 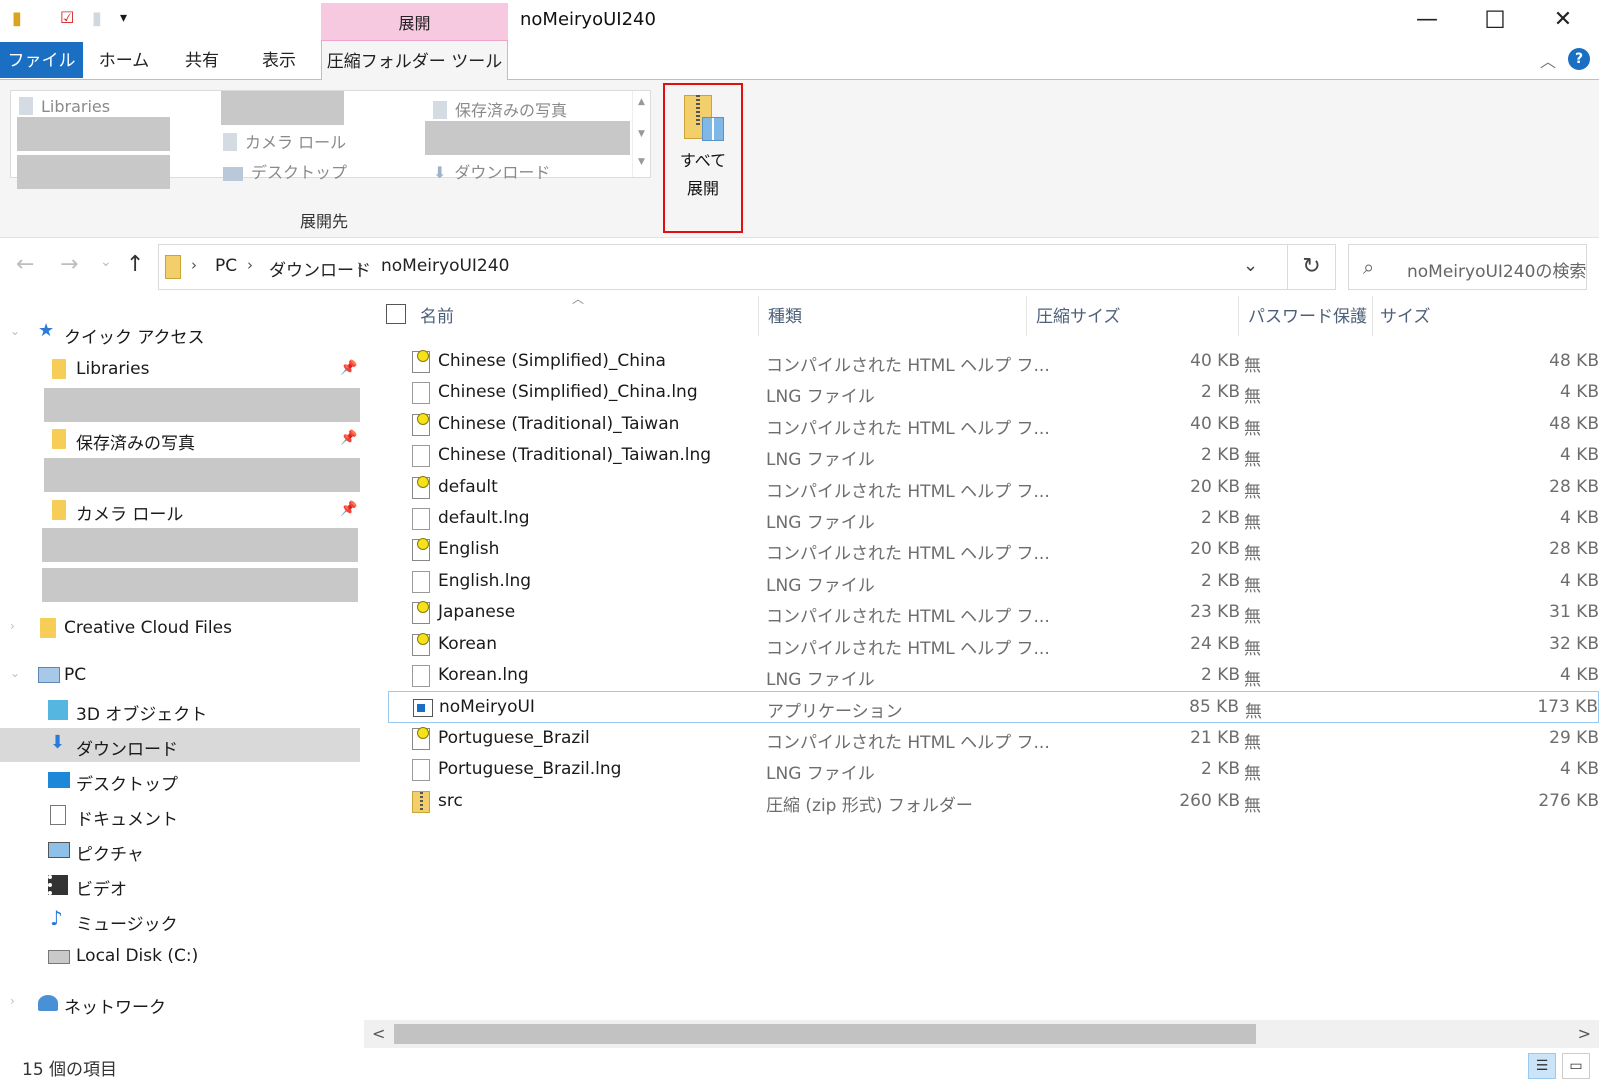 I want to click on breadcrumb-pc: PC, so click(x=226, y=266).